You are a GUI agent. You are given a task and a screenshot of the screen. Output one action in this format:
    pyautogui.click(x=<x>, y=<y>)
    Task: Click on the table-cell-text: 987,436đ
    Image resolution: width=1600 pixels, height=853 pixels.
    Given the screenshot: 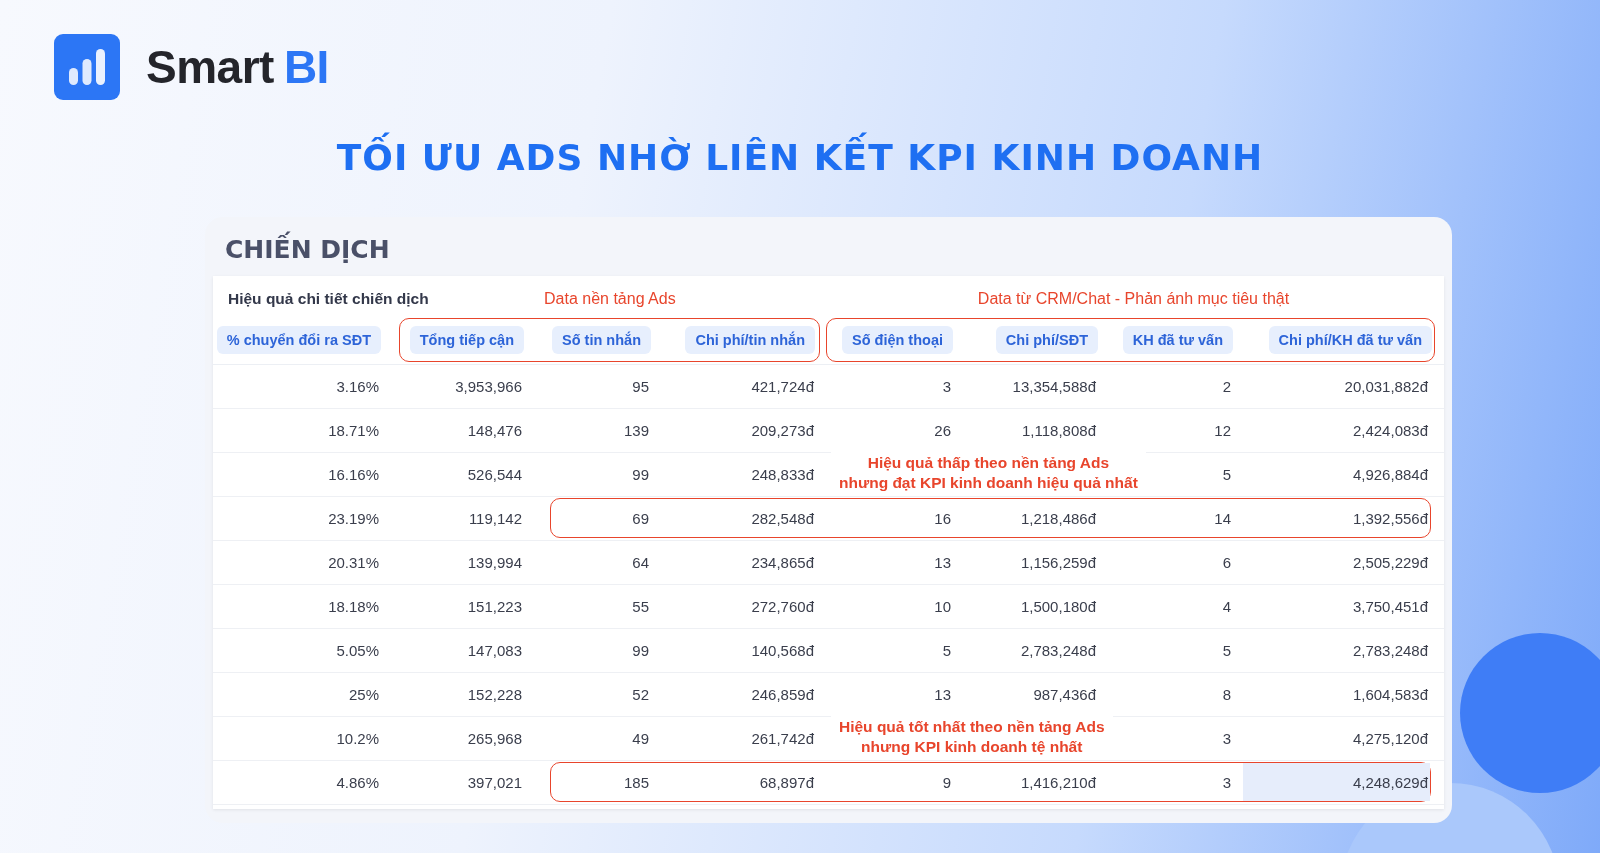 What is the action you would take?
    pyautogui.click(x=1065, y=694)
    